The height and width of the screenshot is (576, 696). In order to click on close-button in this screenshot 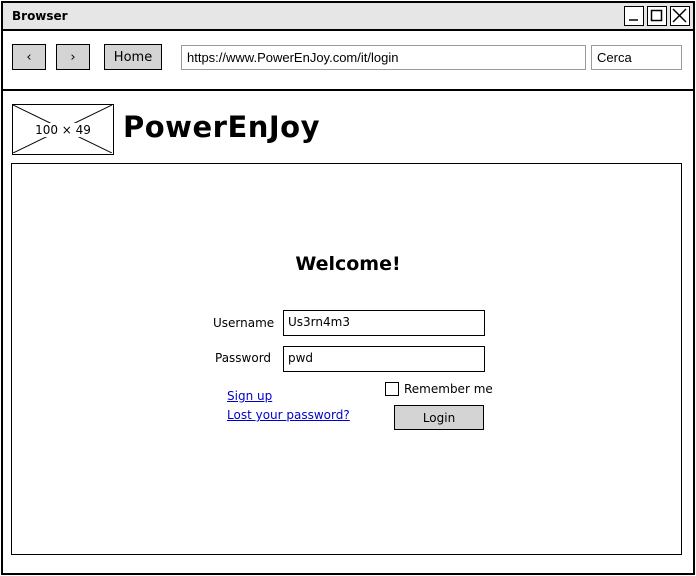, I will do `click(680, 16)`.